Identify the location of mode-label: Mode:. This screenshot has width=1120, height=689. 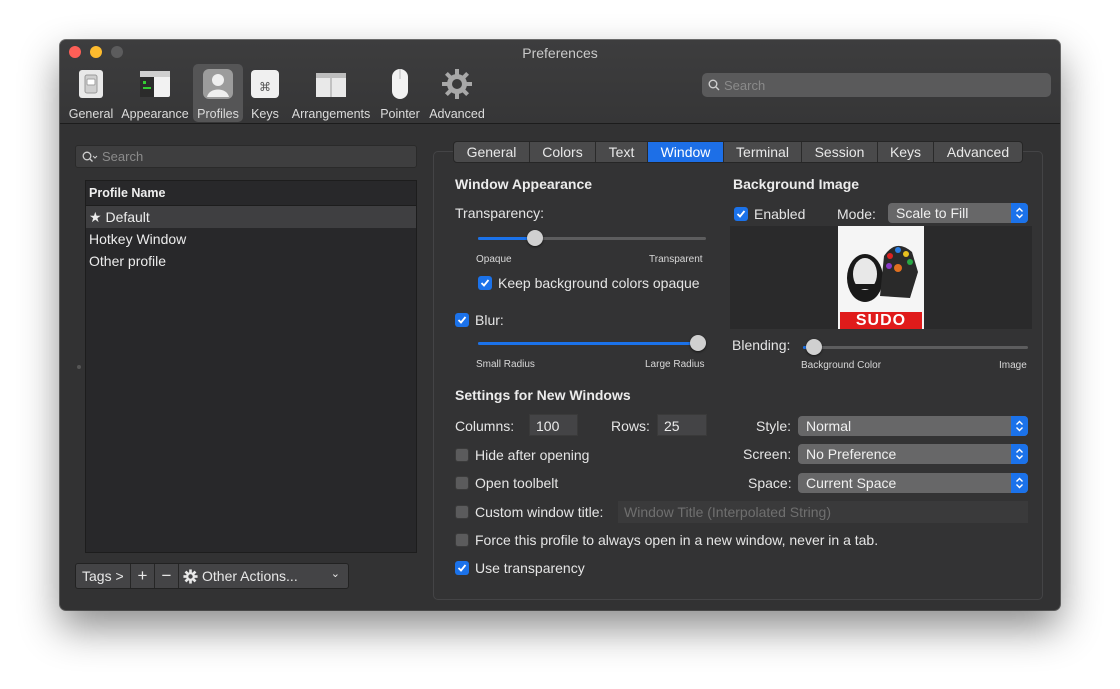
(856, 214).